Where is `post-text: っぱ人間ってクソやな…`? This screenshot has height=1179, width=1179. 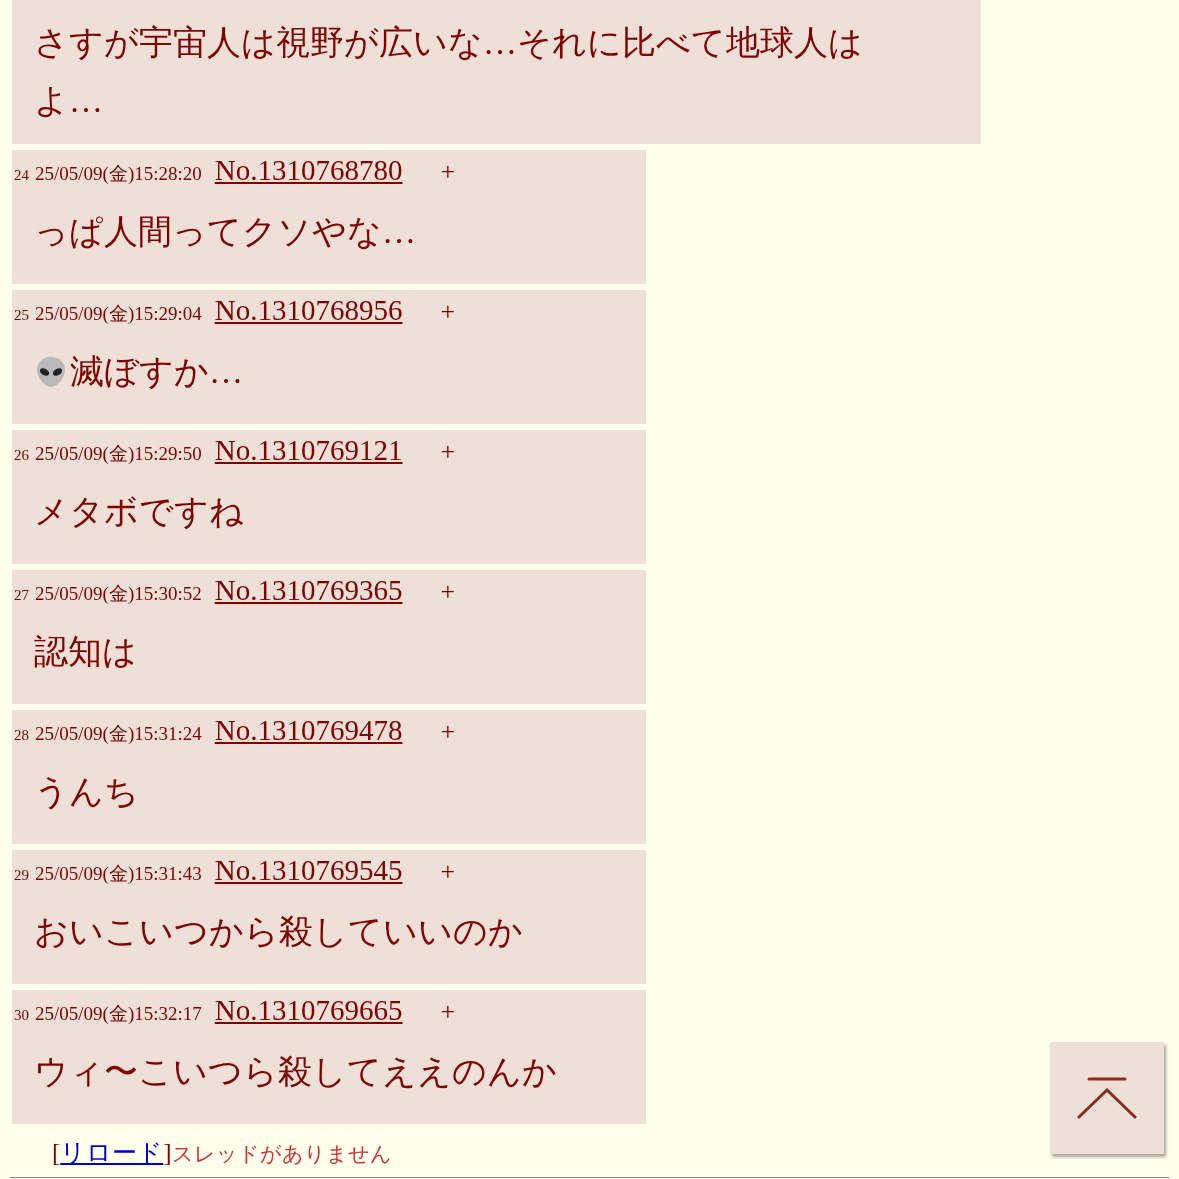 post-text: っぱ人間ってクソやな… is located at coordinates (225, 232).